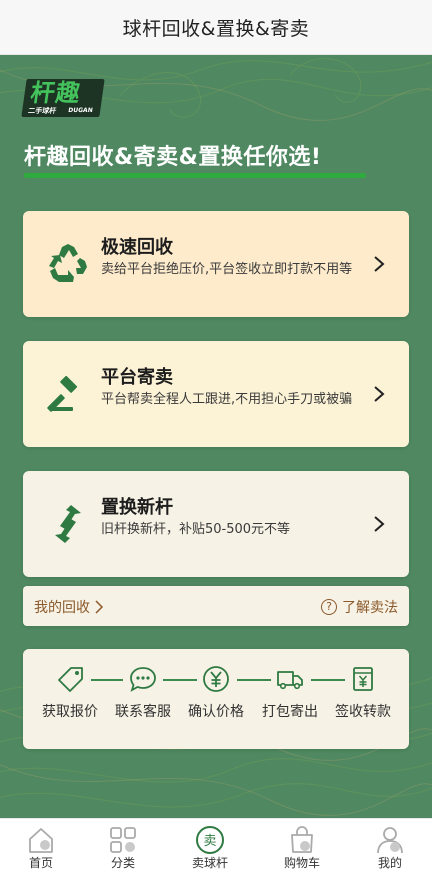  Describe the element at coordinates (173, 157) in the screenshot. I see `banner-slogan: 杆趣回收&寄卖&置换任你选!` at that location.